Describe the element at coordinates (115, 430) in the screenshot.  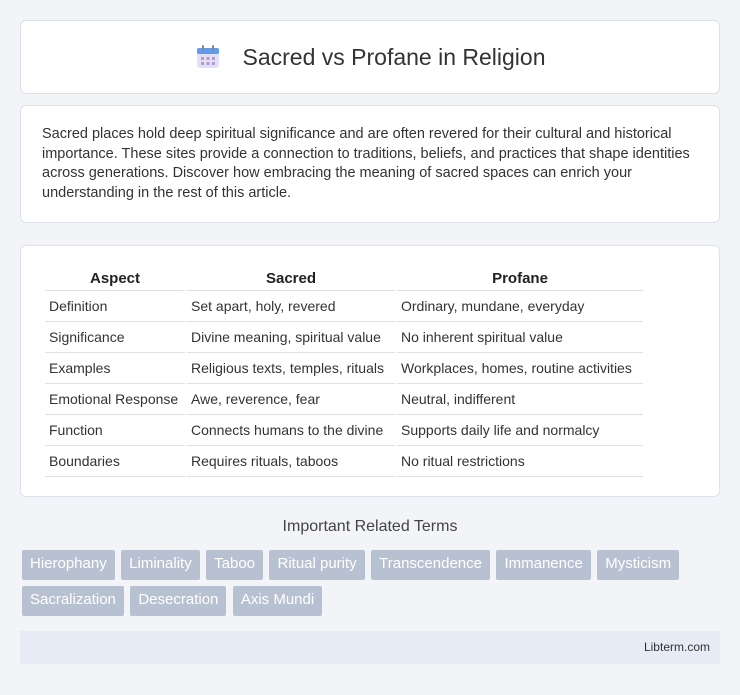
I see `table-cell: Function` at that location.